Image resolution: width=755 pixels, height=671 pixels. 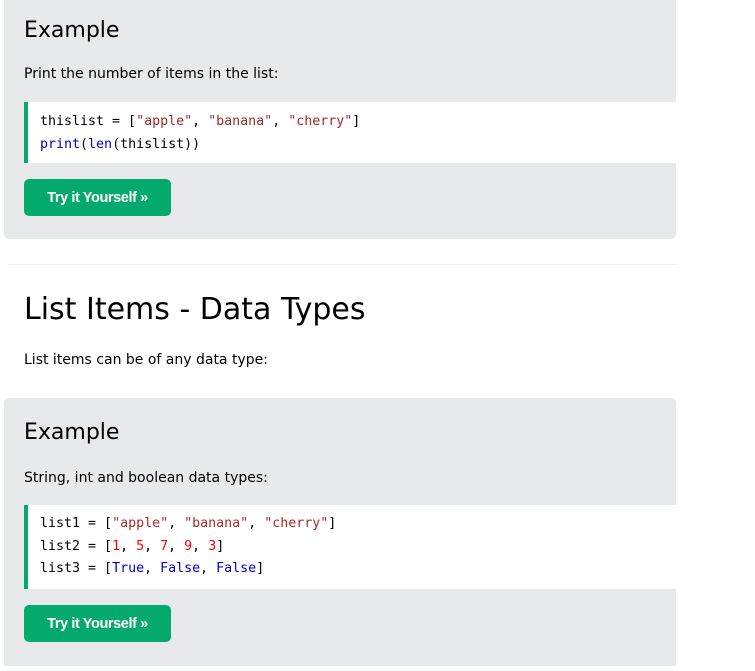 What do you see at coordinates (146, 360) in the screenshot?
I see `section-description: List items can be of any data type:` at bounding box center [146, 360].